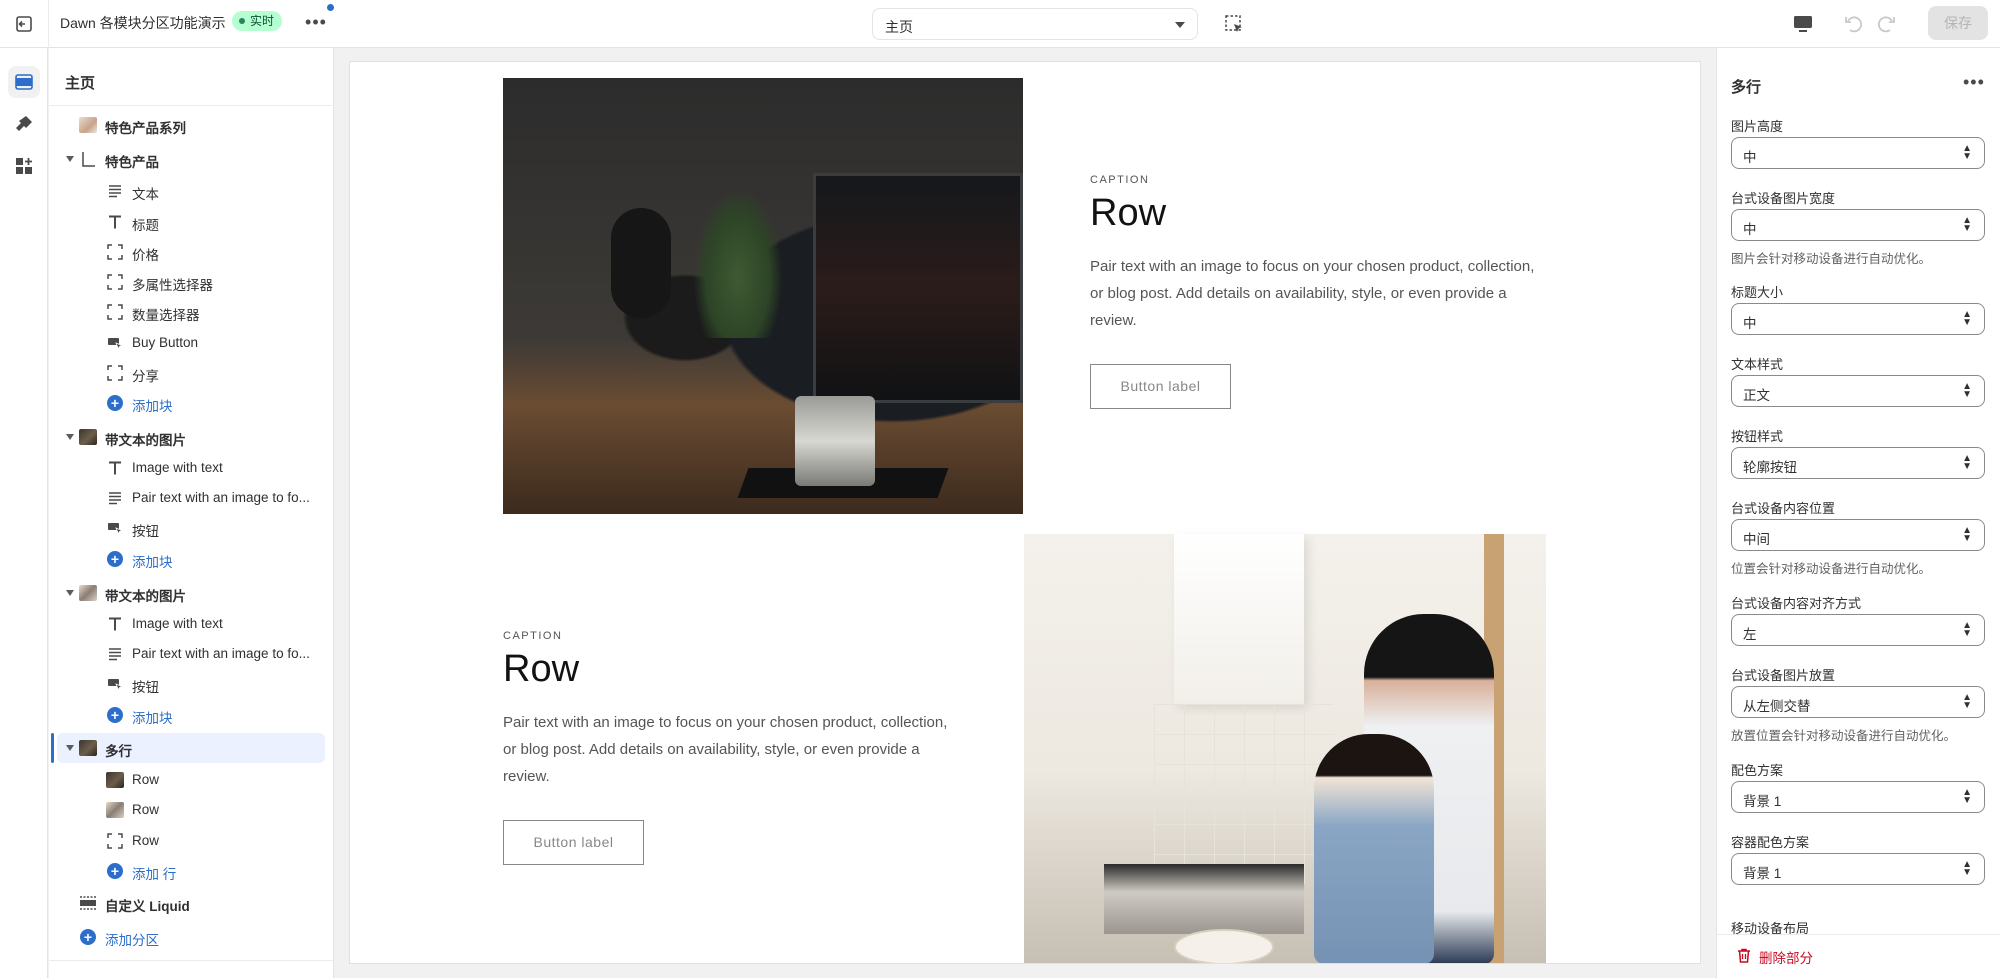 Image resolution: width=2000 pixels, height=978 pixels. What do you see at coordinates (191, 937) in the screenshot?
I see `add-section-button: + 添加分区` at bounding box center [191, 937].